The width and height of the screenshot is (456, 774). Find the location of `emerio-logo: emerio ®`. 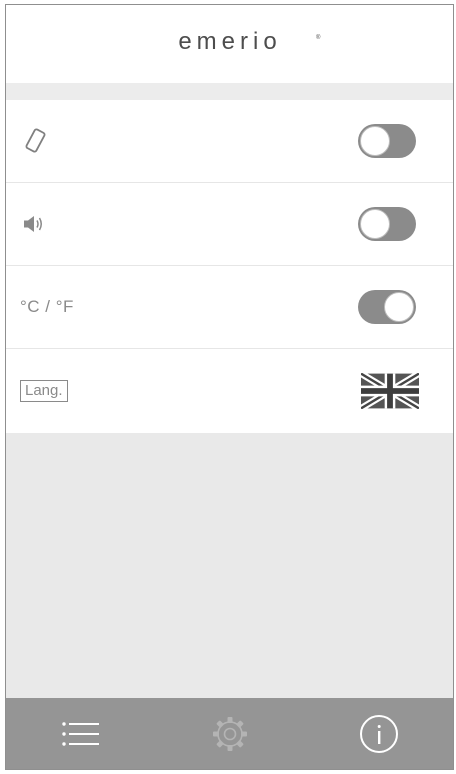

emerio-logo: emerio ® is located at coordinates (249, 43).